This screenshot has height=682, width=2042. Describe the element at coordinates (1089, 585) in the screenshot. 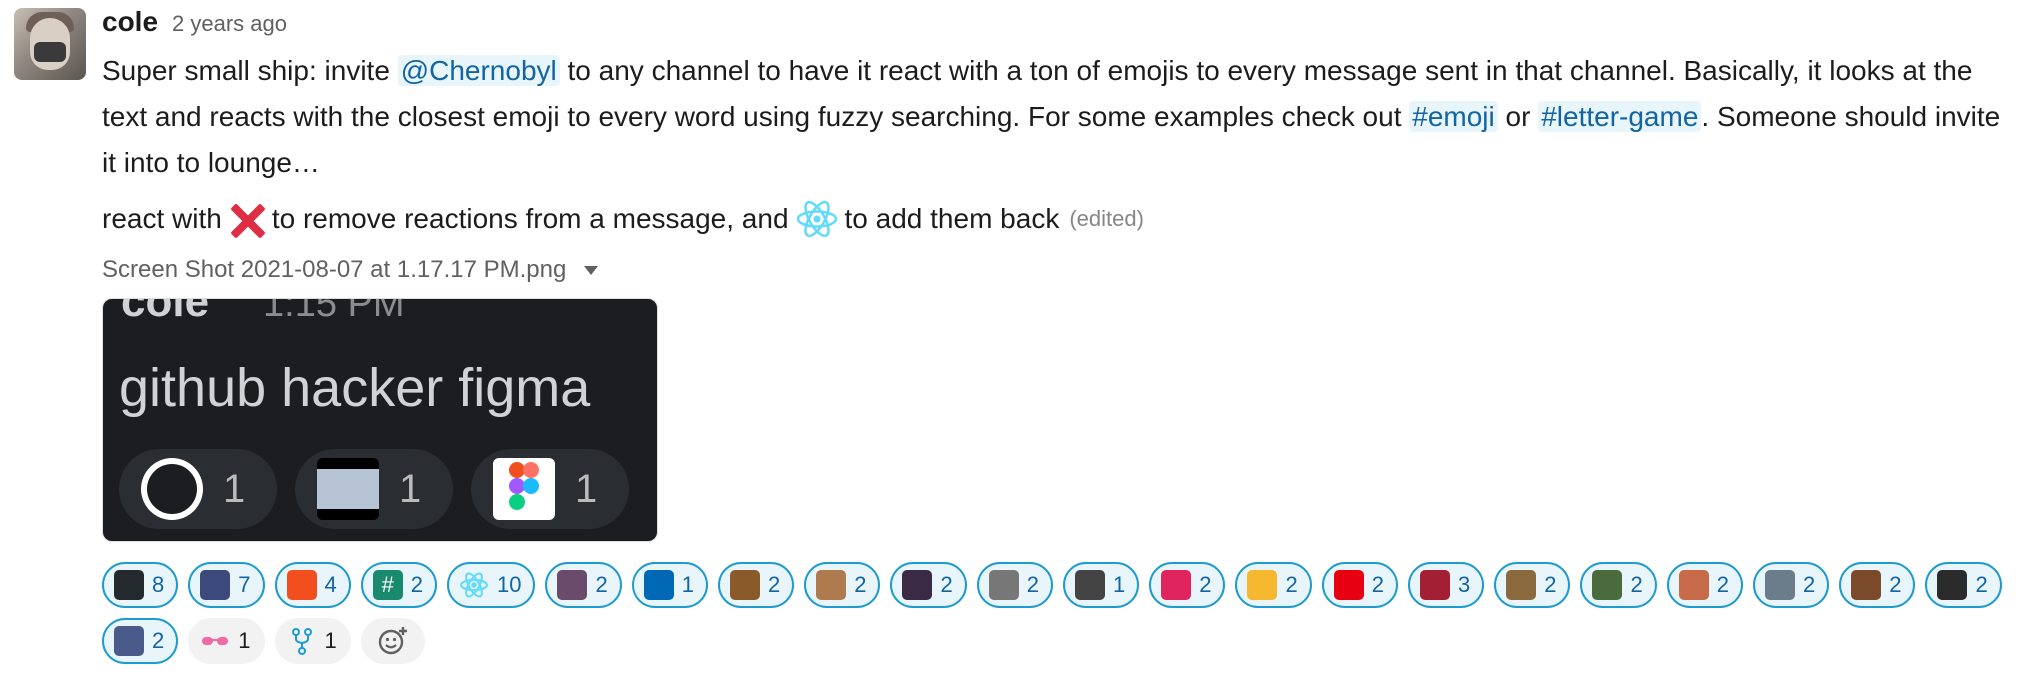

I see `stick-figure-icon` at that location.